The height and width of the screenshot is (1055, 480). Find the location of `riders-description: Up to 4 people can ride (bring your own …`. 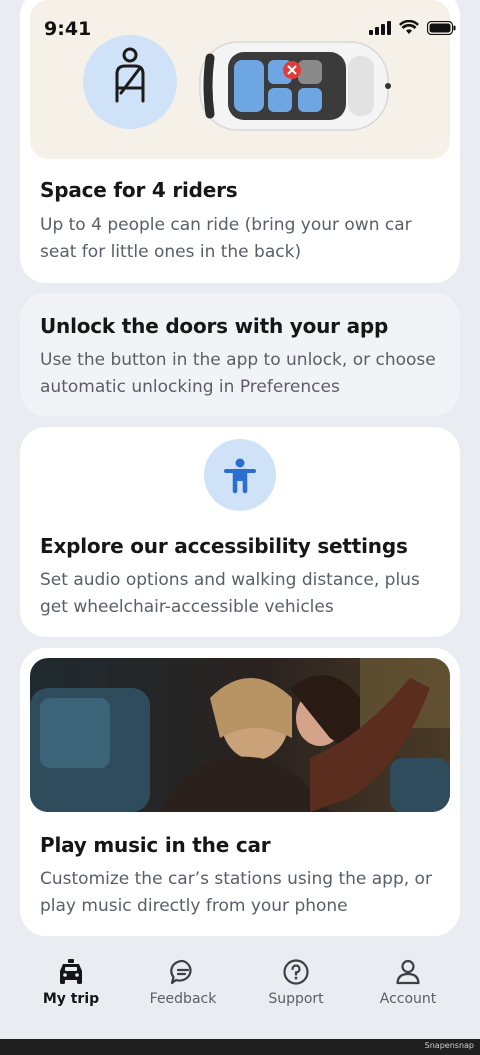

riders-description: Up to 4 people can ride (bring your own … is located at coordinates (226, 238).